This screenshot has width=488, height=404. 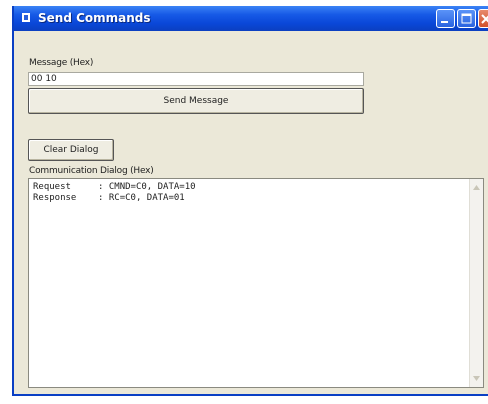 I want to click on window-title: Send Commands, so click(x=94, y=18).